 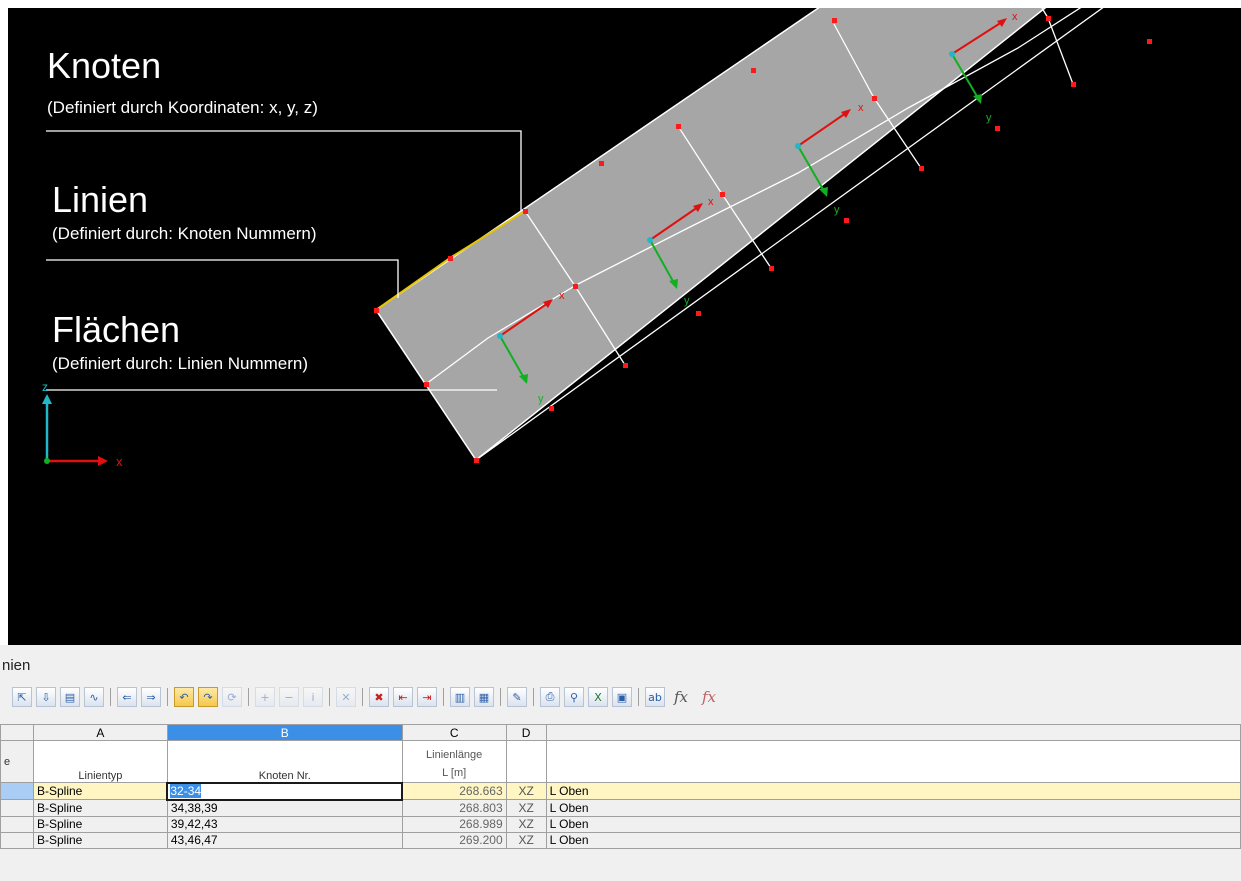 What do you see at coordinates (151, 697) in the screenshot?
I see `arrow-right-icon: ⇒` at bounding box center [151, 697].